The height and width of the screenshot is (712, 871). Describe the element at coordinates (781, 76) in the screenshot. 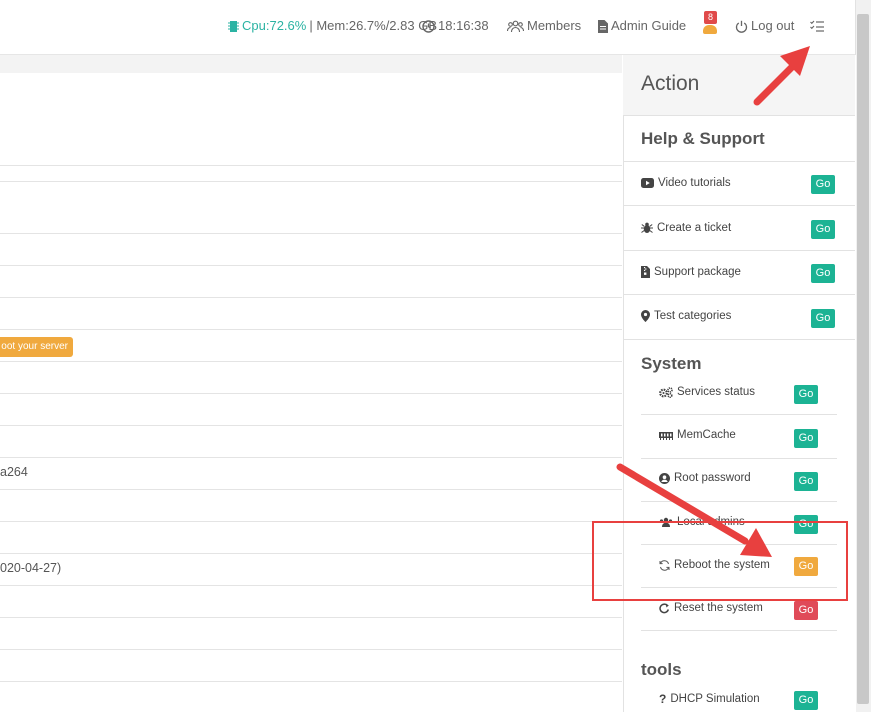

I see `arrow-to-action-toggle-icon` at that location.